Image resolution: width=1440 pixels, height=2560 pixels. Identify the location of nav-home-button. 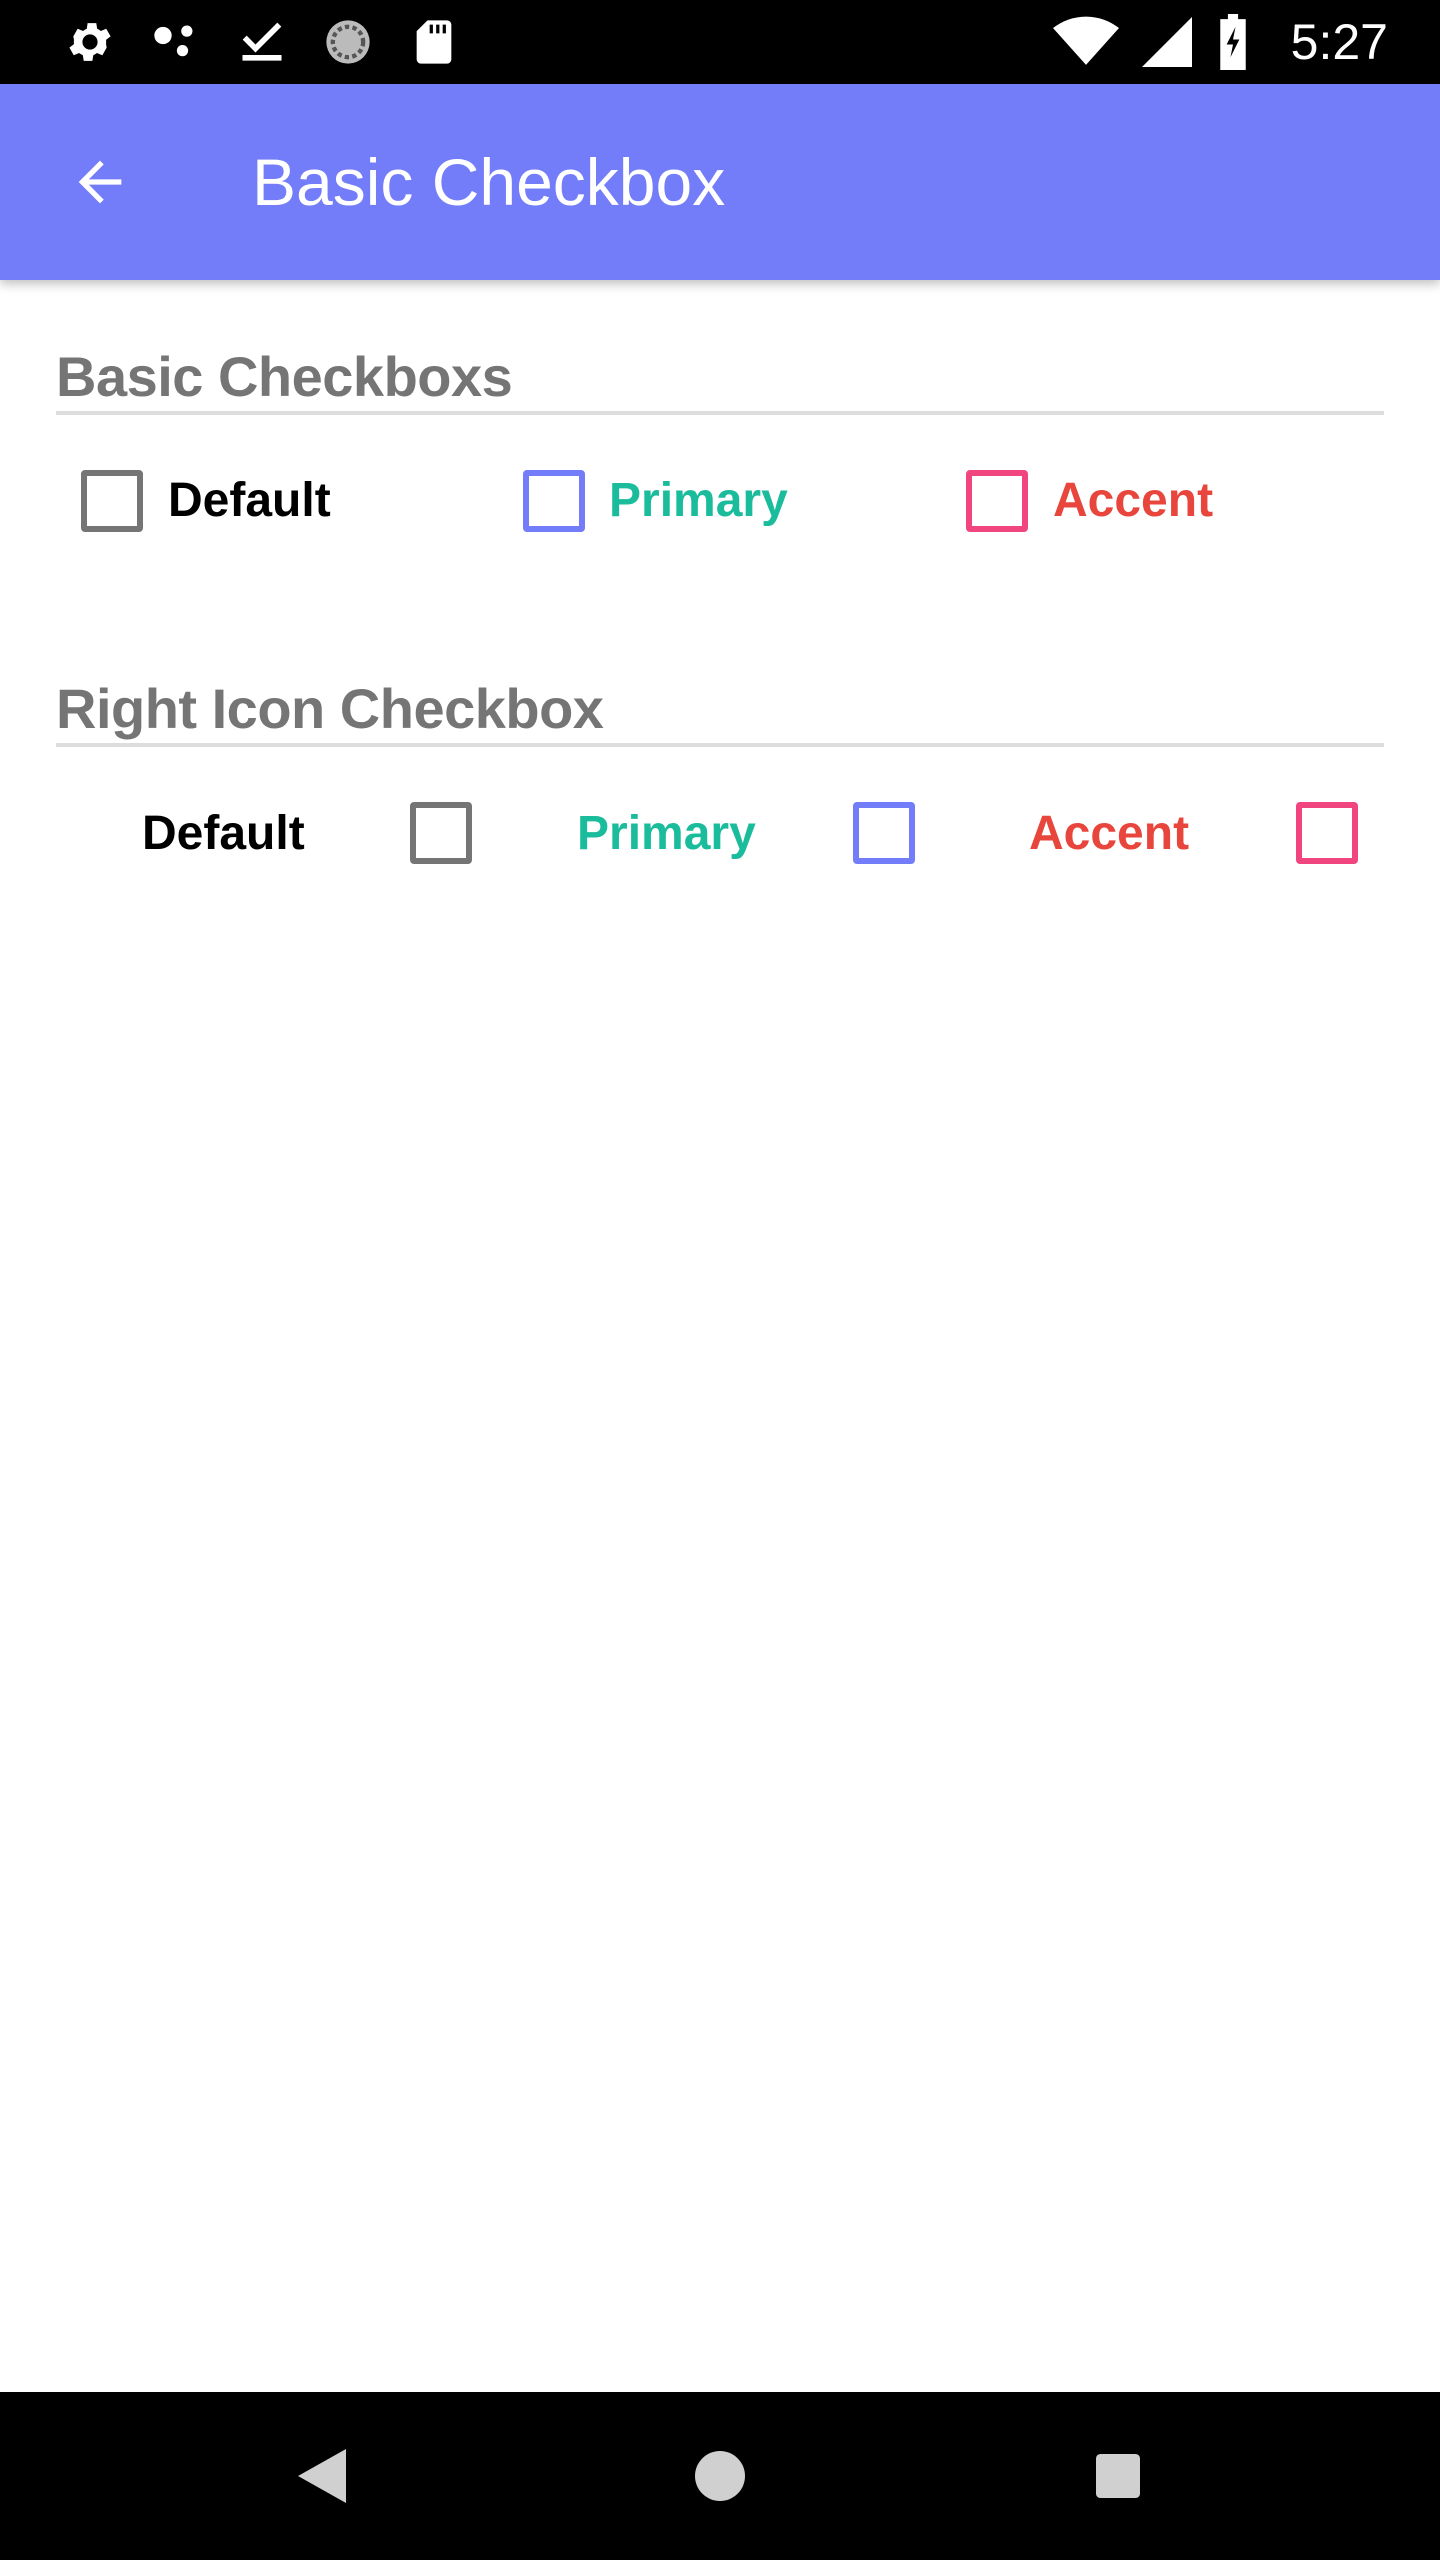
(720, 2476).